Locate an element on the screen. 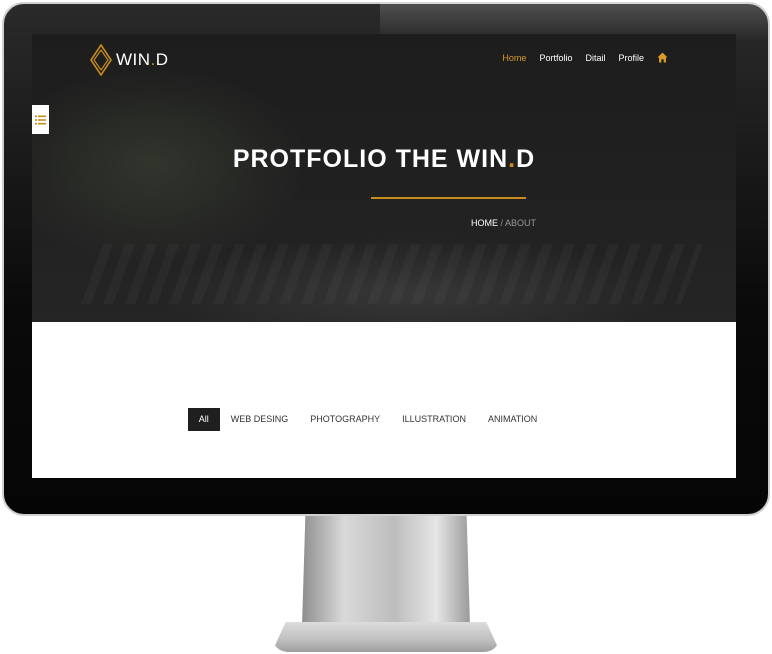 Image resolution: width=772 pixels, height=654 pixels. logo-text: WIN.D is located at coordinates (142, 59).